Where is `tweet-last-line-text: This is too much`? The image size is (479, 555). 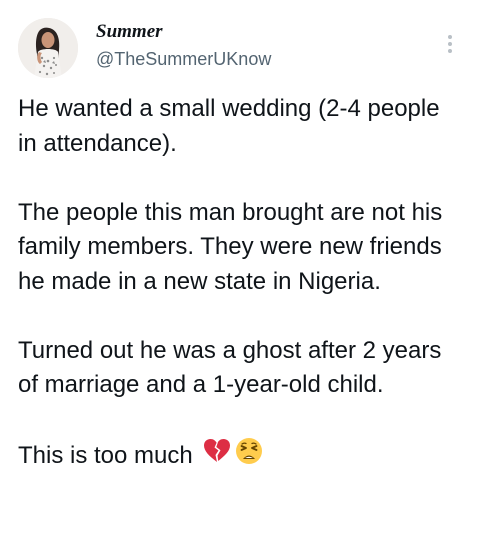 tweet-last-line-text: This is too much is located at coordinates (105, 455).